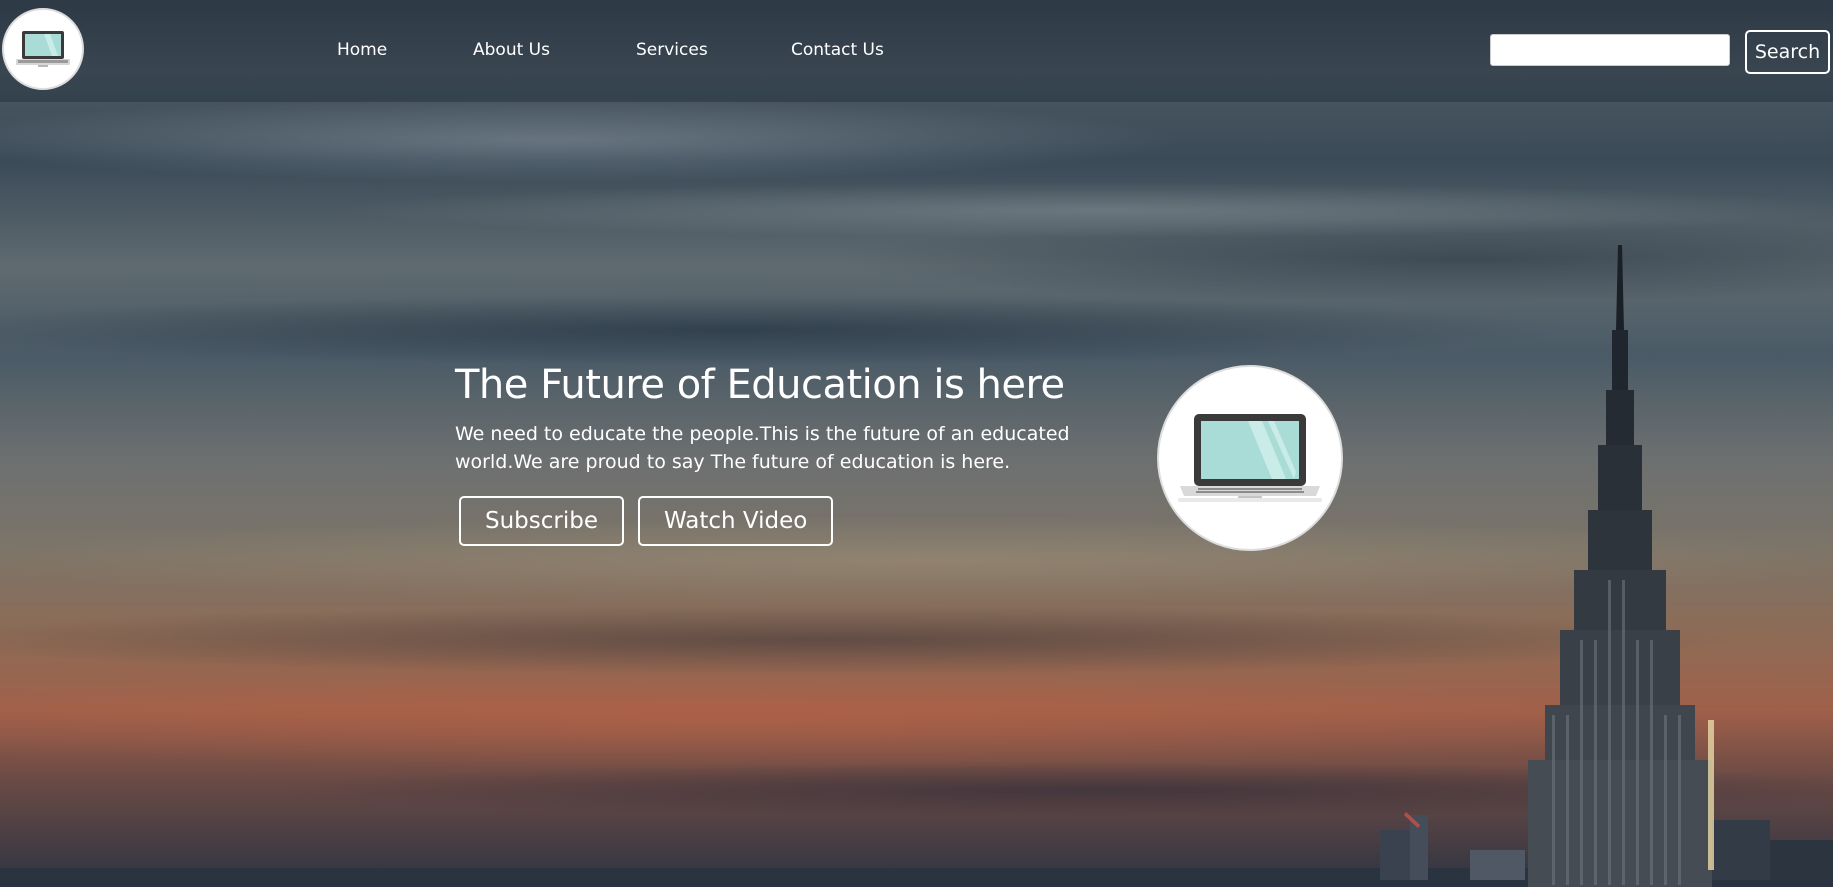 The height and width of the screenshot is (889, 1833). I want to click on subscribe-button: Subscribe, so click(542, 521).